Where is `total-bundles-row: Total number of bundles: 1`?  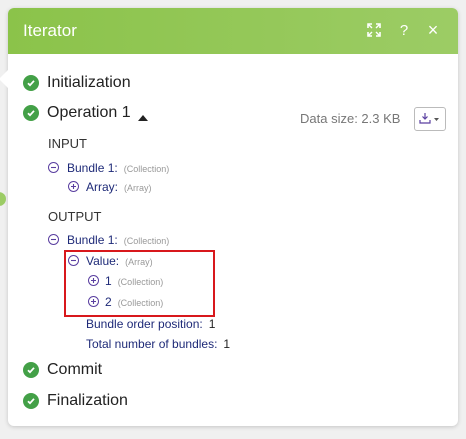 total-bundles-row: Total number of bundles: 1 is located at coordinates (158, 344).